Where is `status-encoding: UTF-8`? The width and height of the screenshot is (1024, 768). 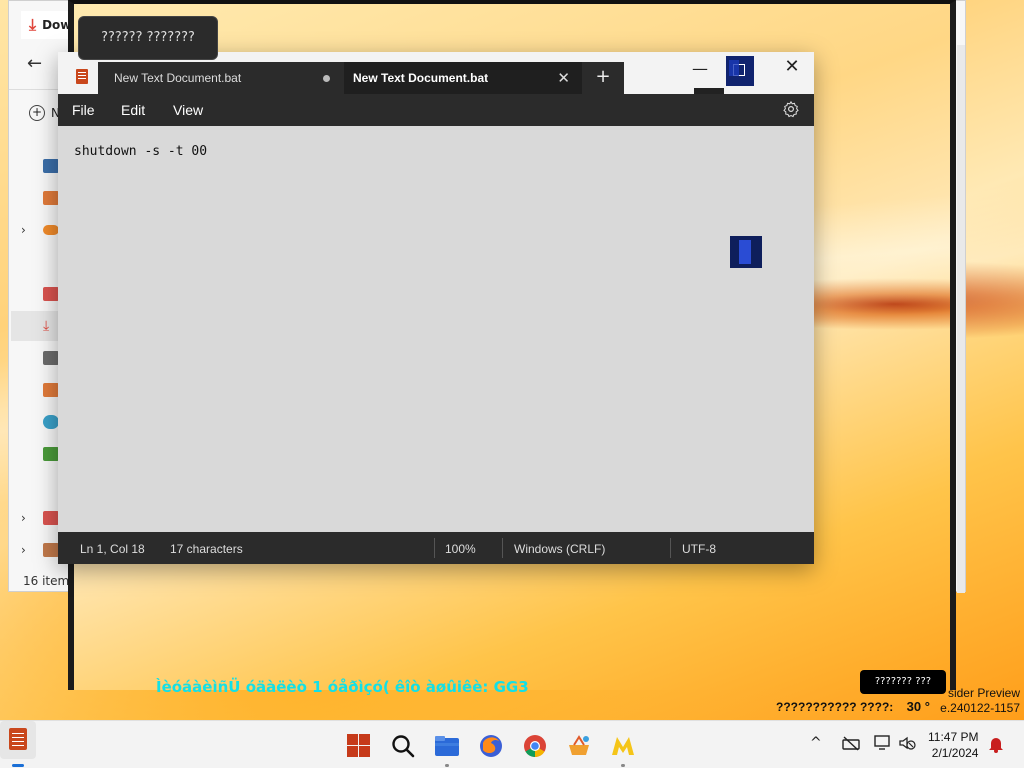
status-encoding: UTF-8 is located at coordinates (699, 549).